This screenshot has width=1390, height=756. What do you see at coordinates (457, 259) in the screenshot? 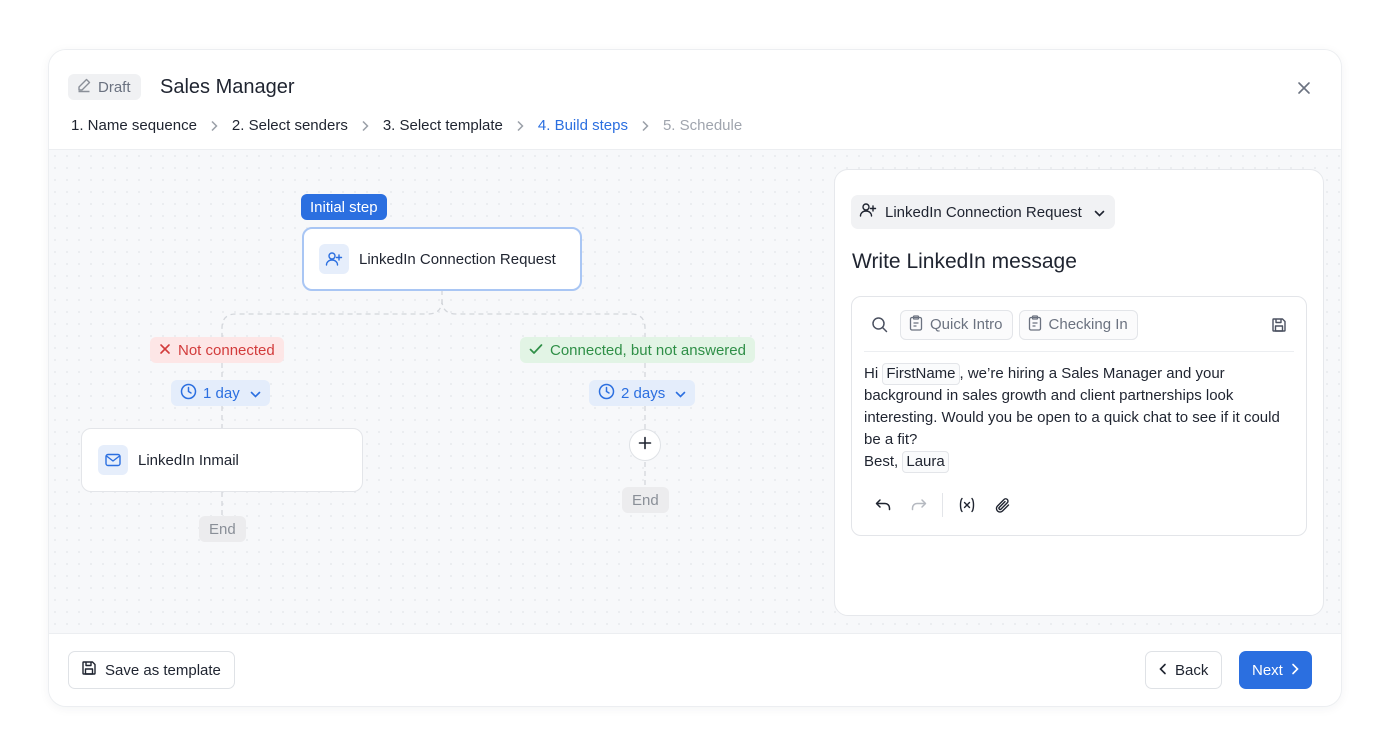
I see `root-step-label: LinkedIn Connection Request` at bounding box center [457, 259].